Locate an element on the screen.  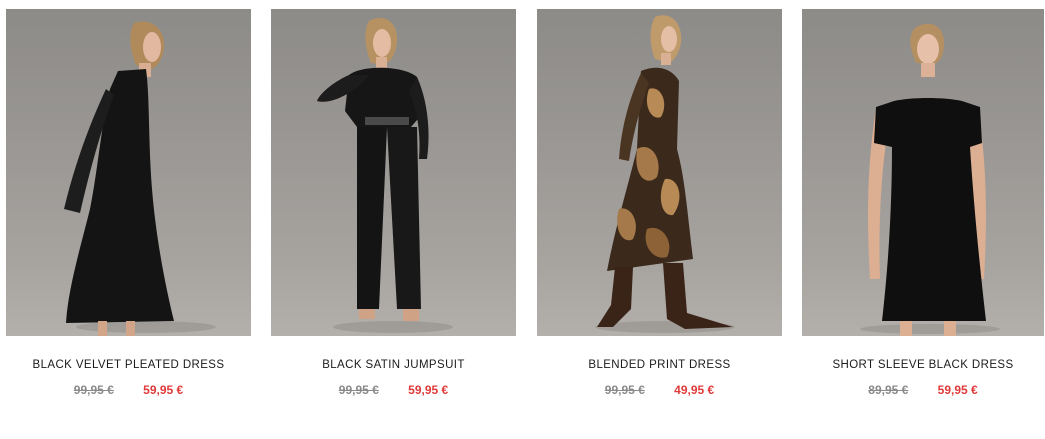
product-prices: 99,95 € 49,95 € is located at coordinates (659, 390).